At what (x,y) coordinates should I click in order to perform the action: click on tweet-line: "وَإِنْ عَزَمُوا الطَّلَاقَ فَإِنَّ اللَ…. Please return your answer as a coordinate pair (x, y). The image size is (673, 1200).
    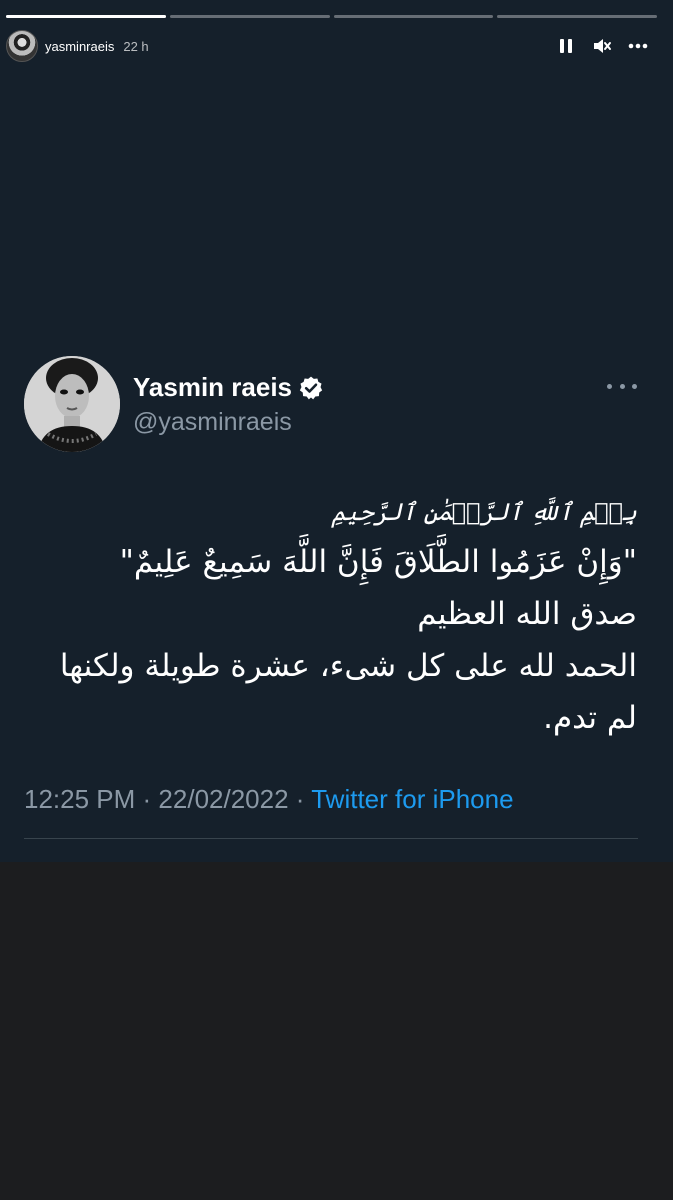
    Looking at the image, I should click on (378, 562).